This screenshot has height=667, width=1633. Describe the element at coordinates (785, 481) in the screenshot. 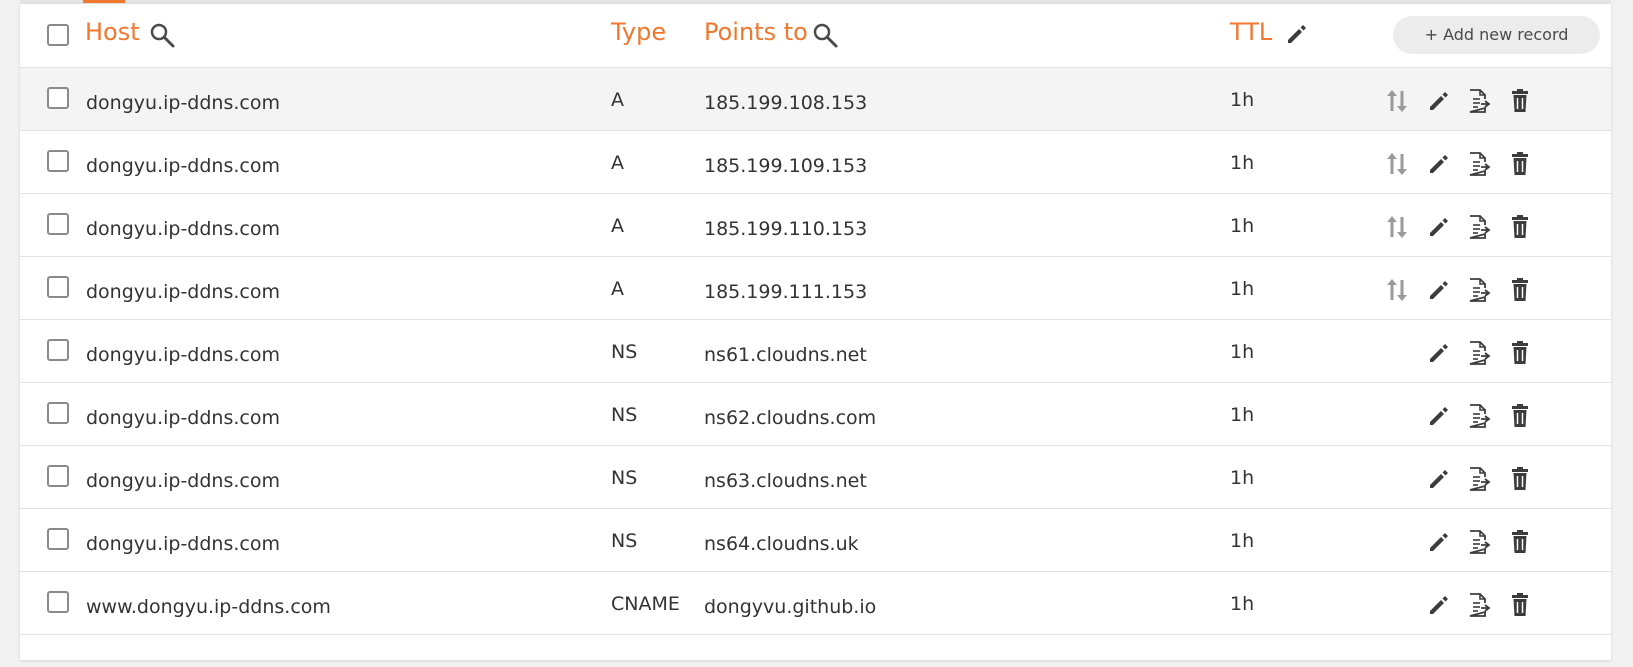

I see `points-to-cell: ns63.cloudns.net` at that location.